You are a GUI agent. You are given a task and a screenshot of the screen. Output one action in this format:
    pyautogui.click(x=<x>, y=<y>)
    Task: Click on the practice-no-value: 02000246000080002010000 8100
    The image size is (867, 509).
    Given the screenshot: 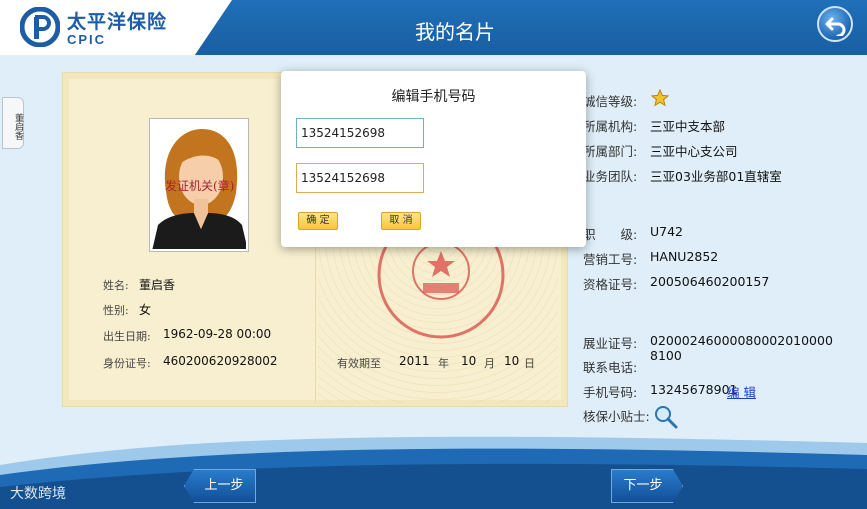 What is the action you would take?
    pyautogui.click(x=741, y=348)
    